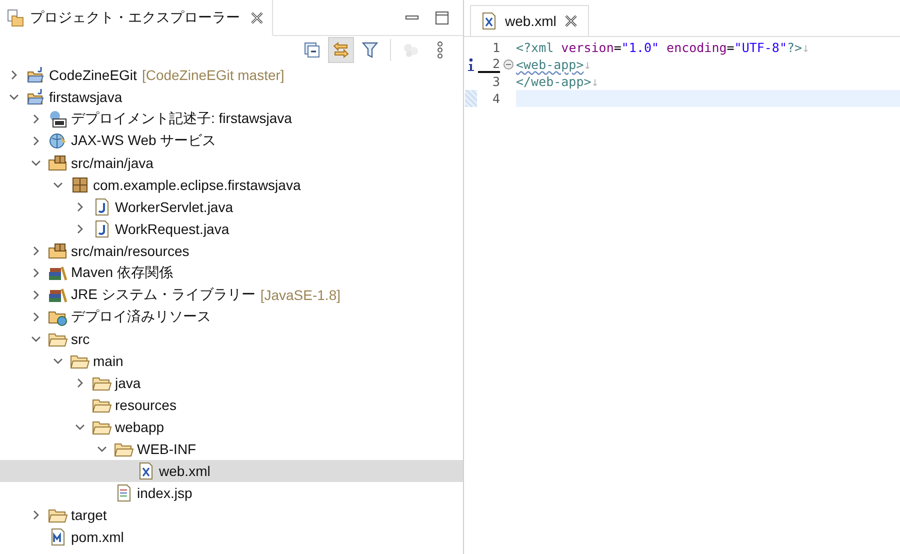 Image resolution: width=900 pixels, height=554 pixels. Describe the element at coordinates (231, 97) in the screenshot. I see `tree-item: firstawsjava` at that location.